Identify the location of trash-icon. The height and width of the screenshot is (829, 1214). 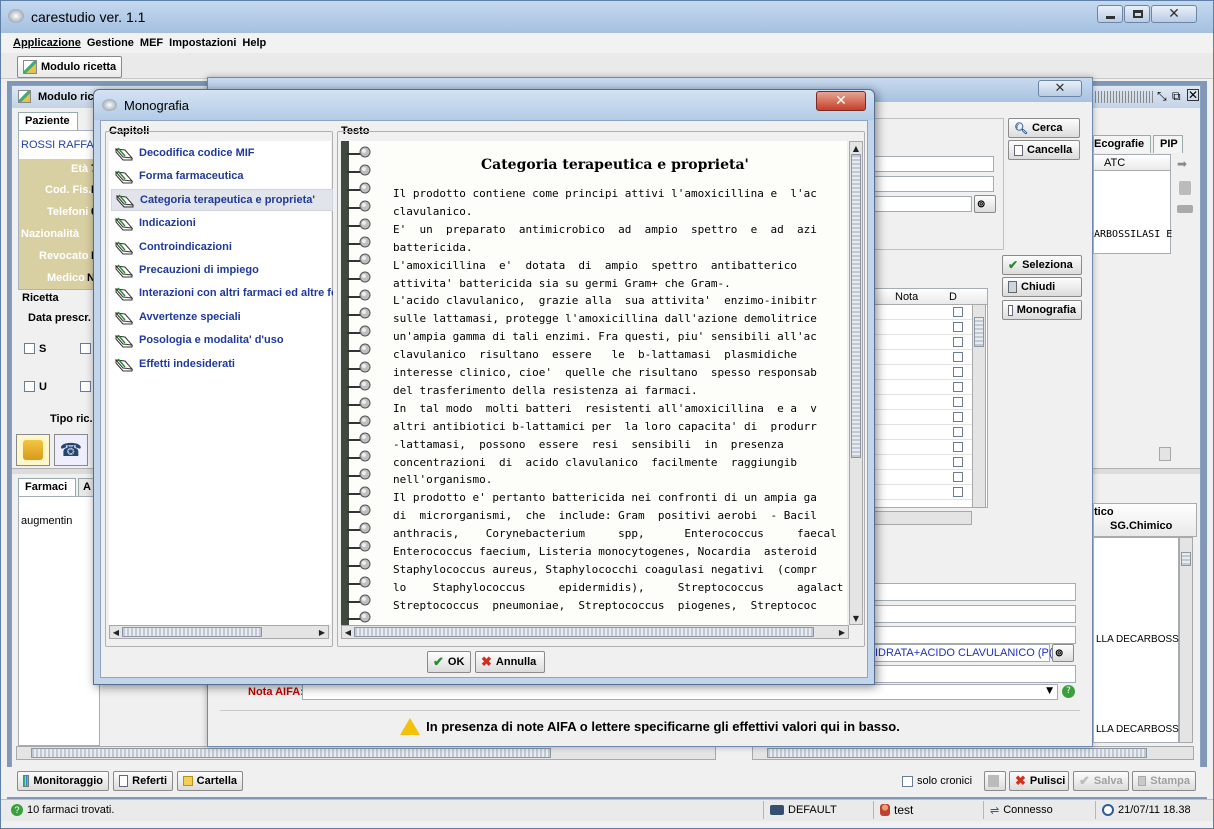
(1185, 188).